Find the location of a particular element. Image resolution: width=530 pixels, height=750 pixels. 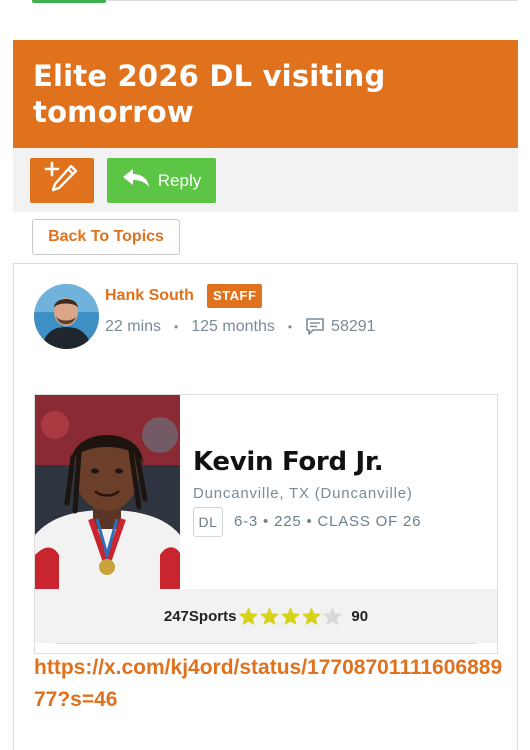

player-photo is located at coordinates (107, 492).